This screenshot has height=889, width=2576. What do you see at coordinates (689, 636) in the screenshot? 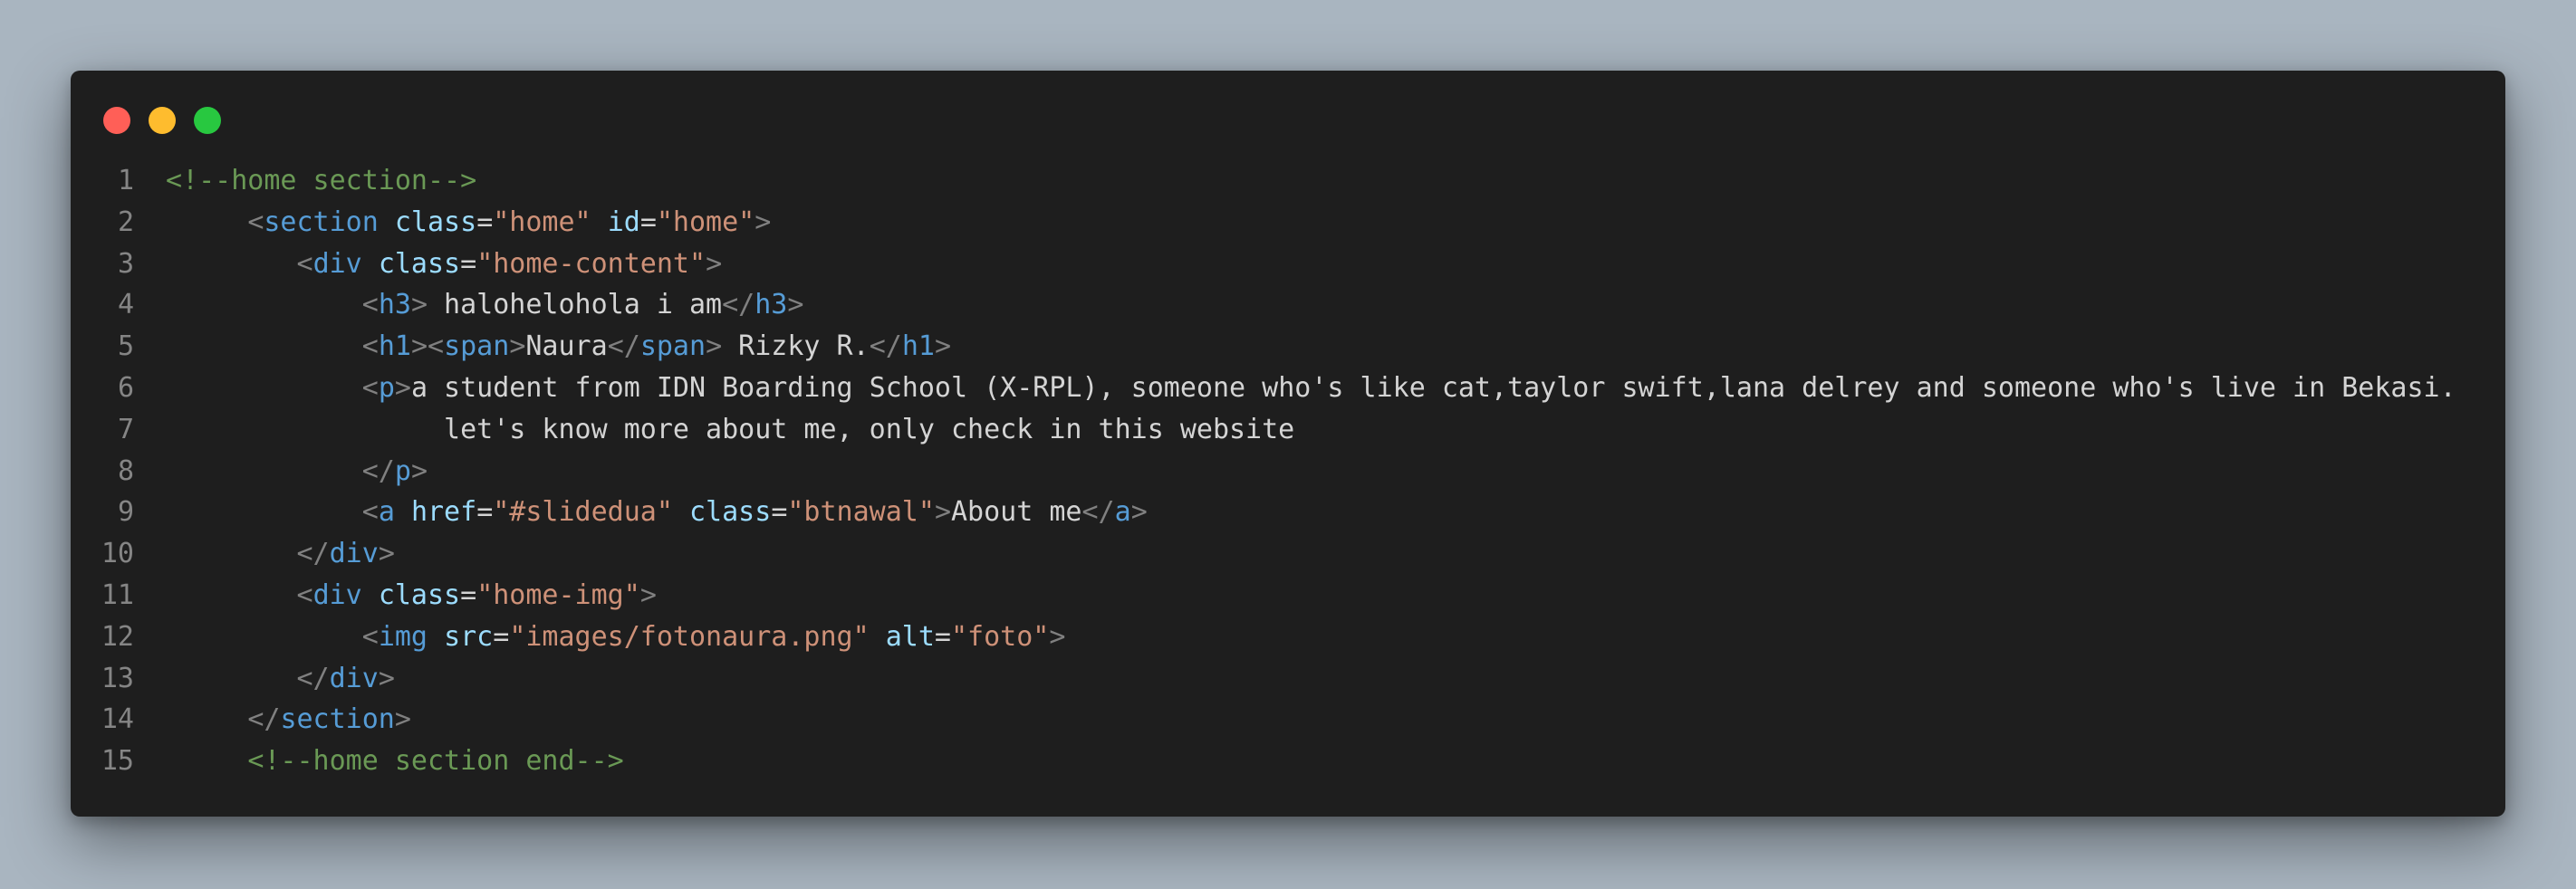
I see `code-token: "images/fotonaura.png"` at bounding box center [689, 636].